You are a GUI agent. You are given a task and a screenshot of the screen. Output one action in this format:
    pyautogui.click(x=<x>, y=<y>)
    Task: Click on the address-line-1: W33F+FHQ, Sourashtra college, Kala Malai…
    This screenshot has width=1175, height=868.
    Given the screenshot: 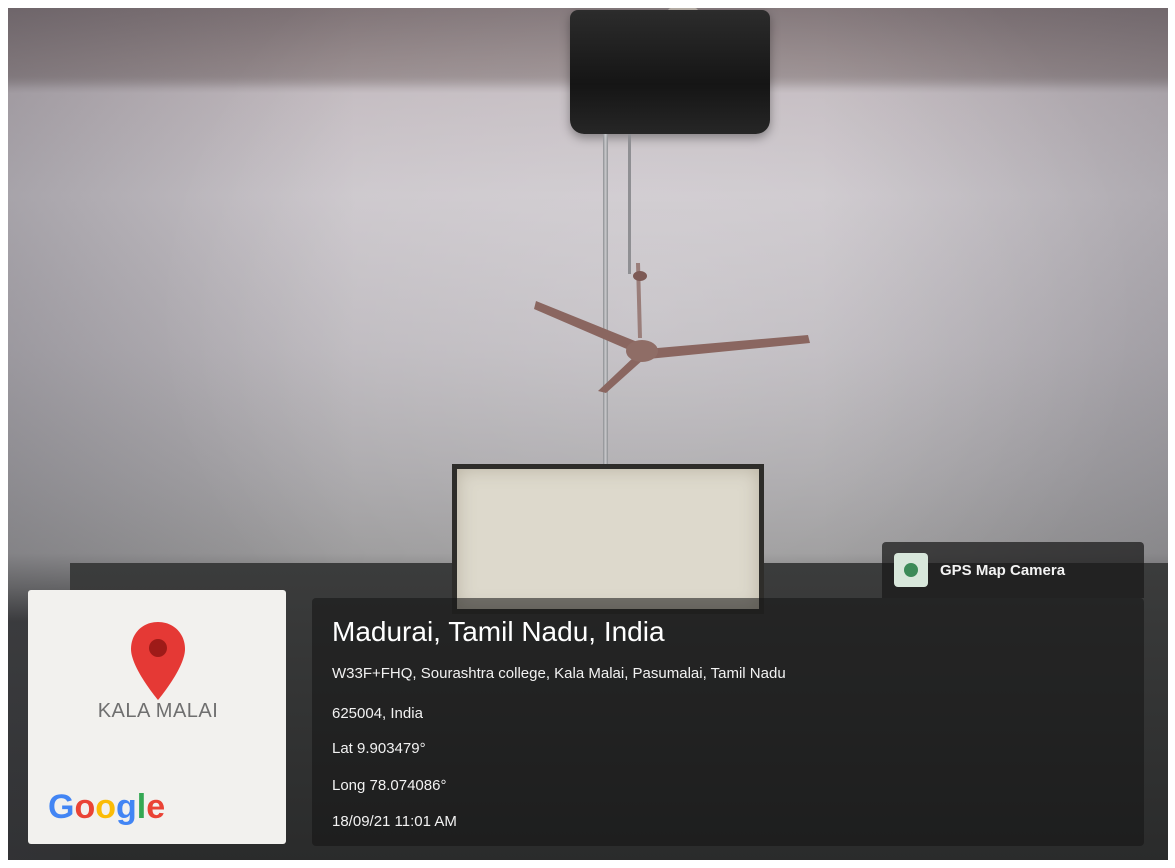 What is the action you would take?
    pyautogui.click(x=559, y=673)
    